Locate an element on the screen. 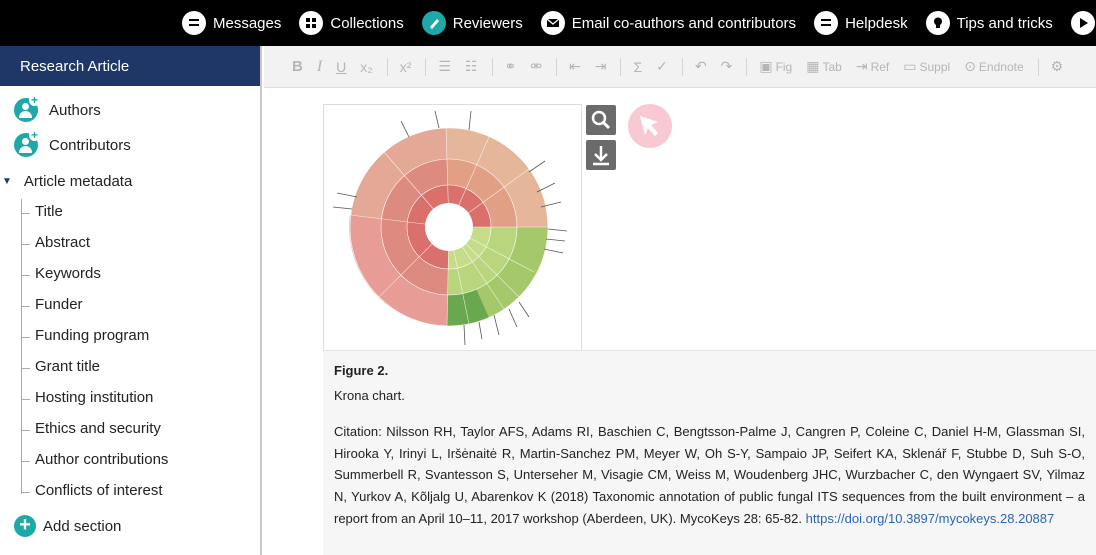 Image resolution: width=1096 pixels, height=555 pixels. sidebar-title: Research Article is located at coordinates (130, 66).